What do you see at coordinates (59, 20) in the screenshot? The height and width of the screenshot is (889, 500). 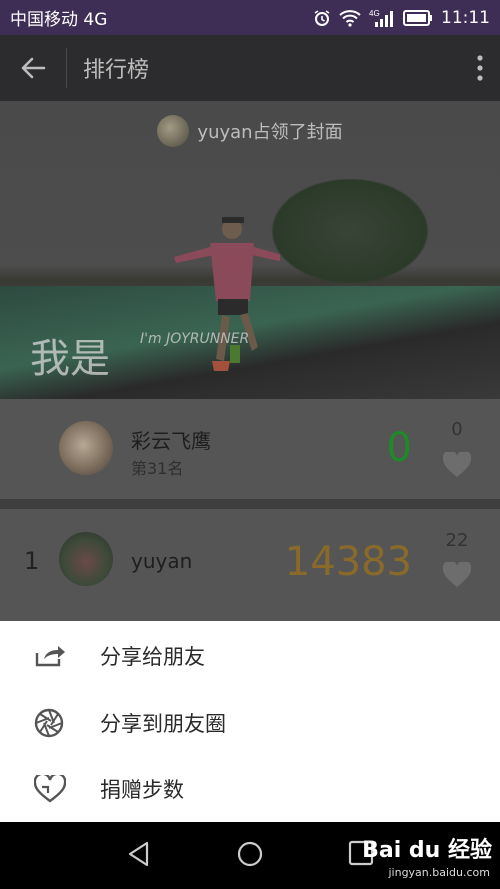 I see `carrier-label: 中国移动 4G` at bounding box center [59, 20].